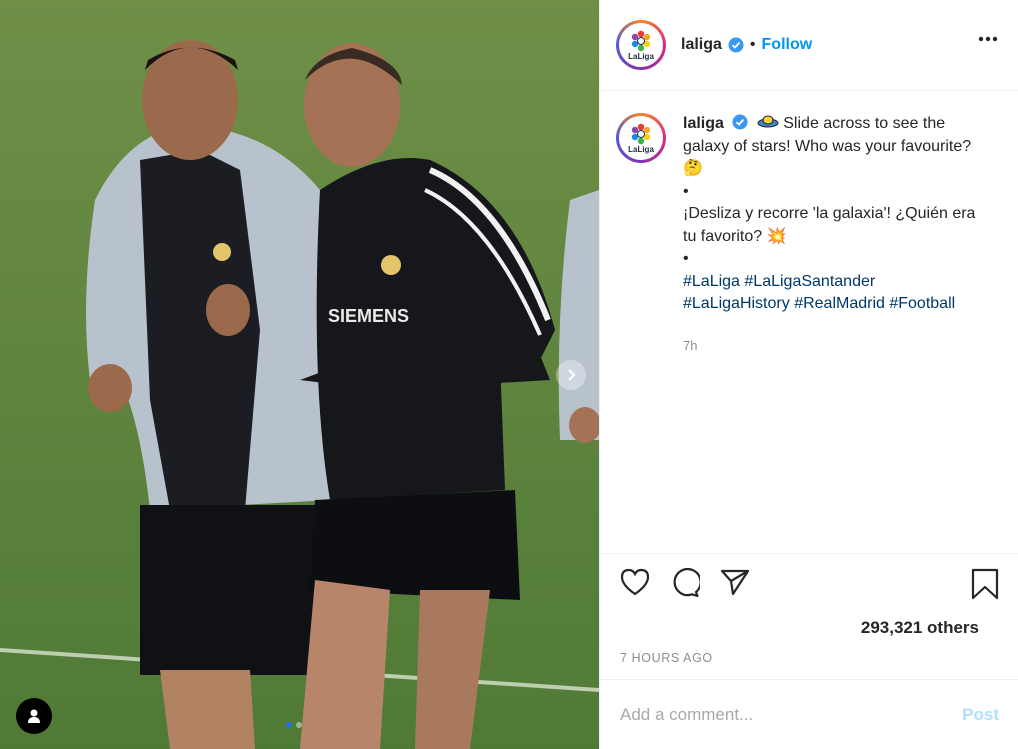  What do you see at coordinates (703, 123) in the screenshot?
I see `caption-username: laliga` at bounding box center [703, 123].